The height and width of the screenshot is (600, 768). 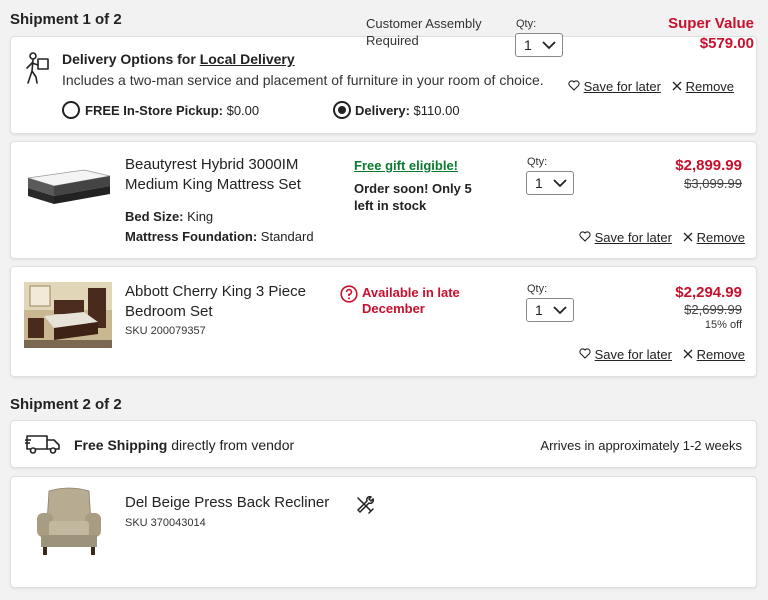 I want to click on pickup-option: FREE In-Store Pickup: $0.00, so click(x=172, y=110).